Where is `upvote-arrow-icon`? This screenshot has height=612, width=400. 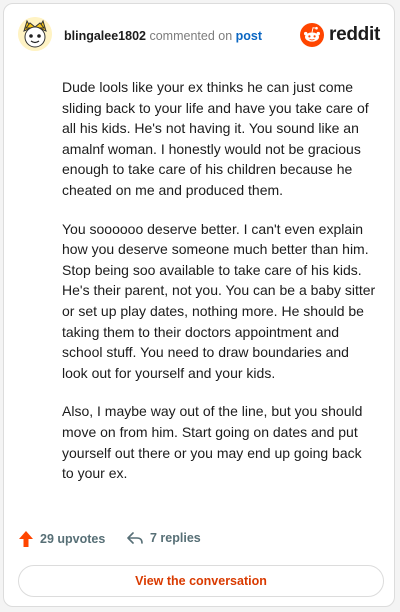 upvote-arrow-icon is located at coordinates (26, 539).